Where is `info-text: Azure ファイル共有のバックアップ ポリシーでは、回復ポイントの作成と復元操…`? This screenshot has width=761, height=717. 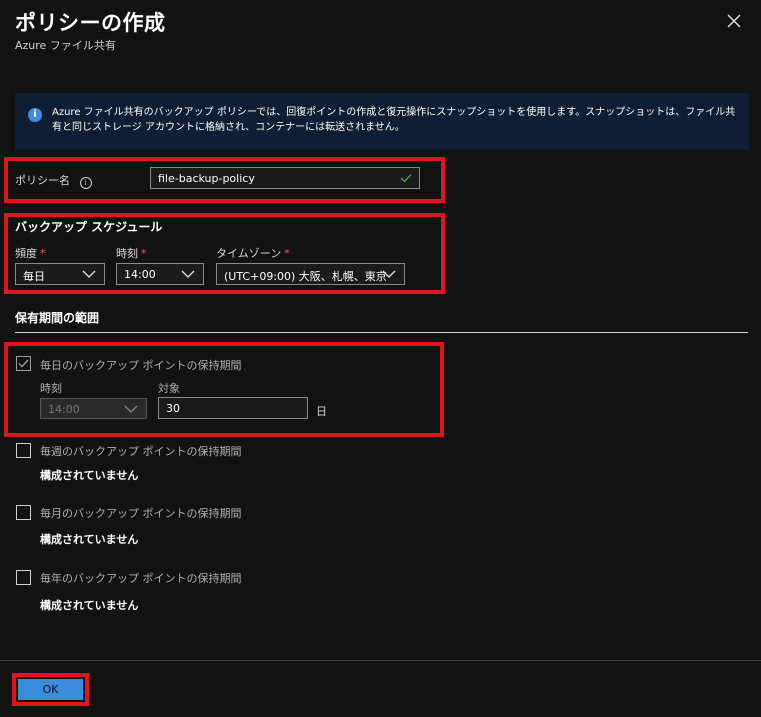
info-text: Azure ファイル共有のバックアップ ポリシーでは、回復ポイントの作成と復元操… is located at coordinates (394, 120).